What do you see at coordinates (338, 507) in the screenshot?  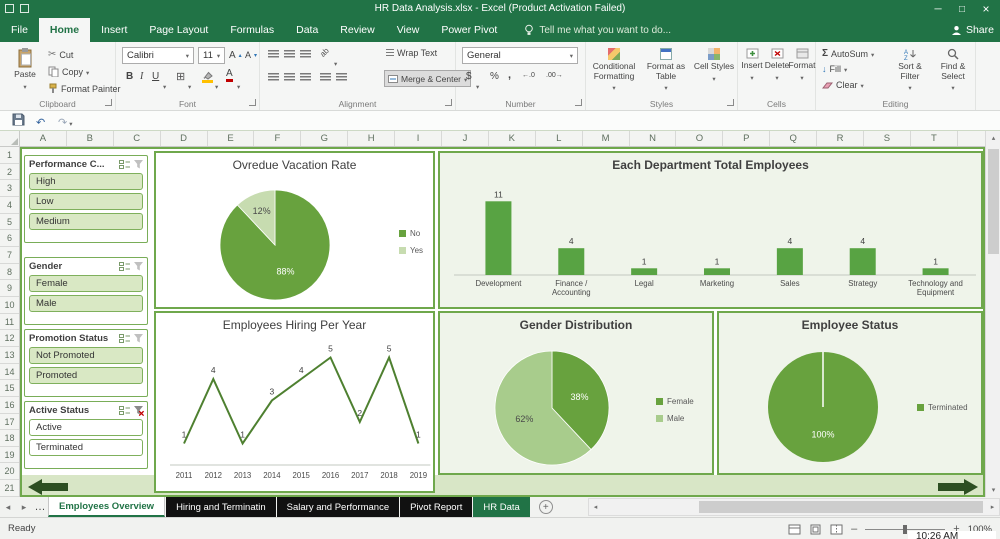 I see `sheet-tab-salary-and-performance: Salary and Performance` at bounding box center [338, 507].